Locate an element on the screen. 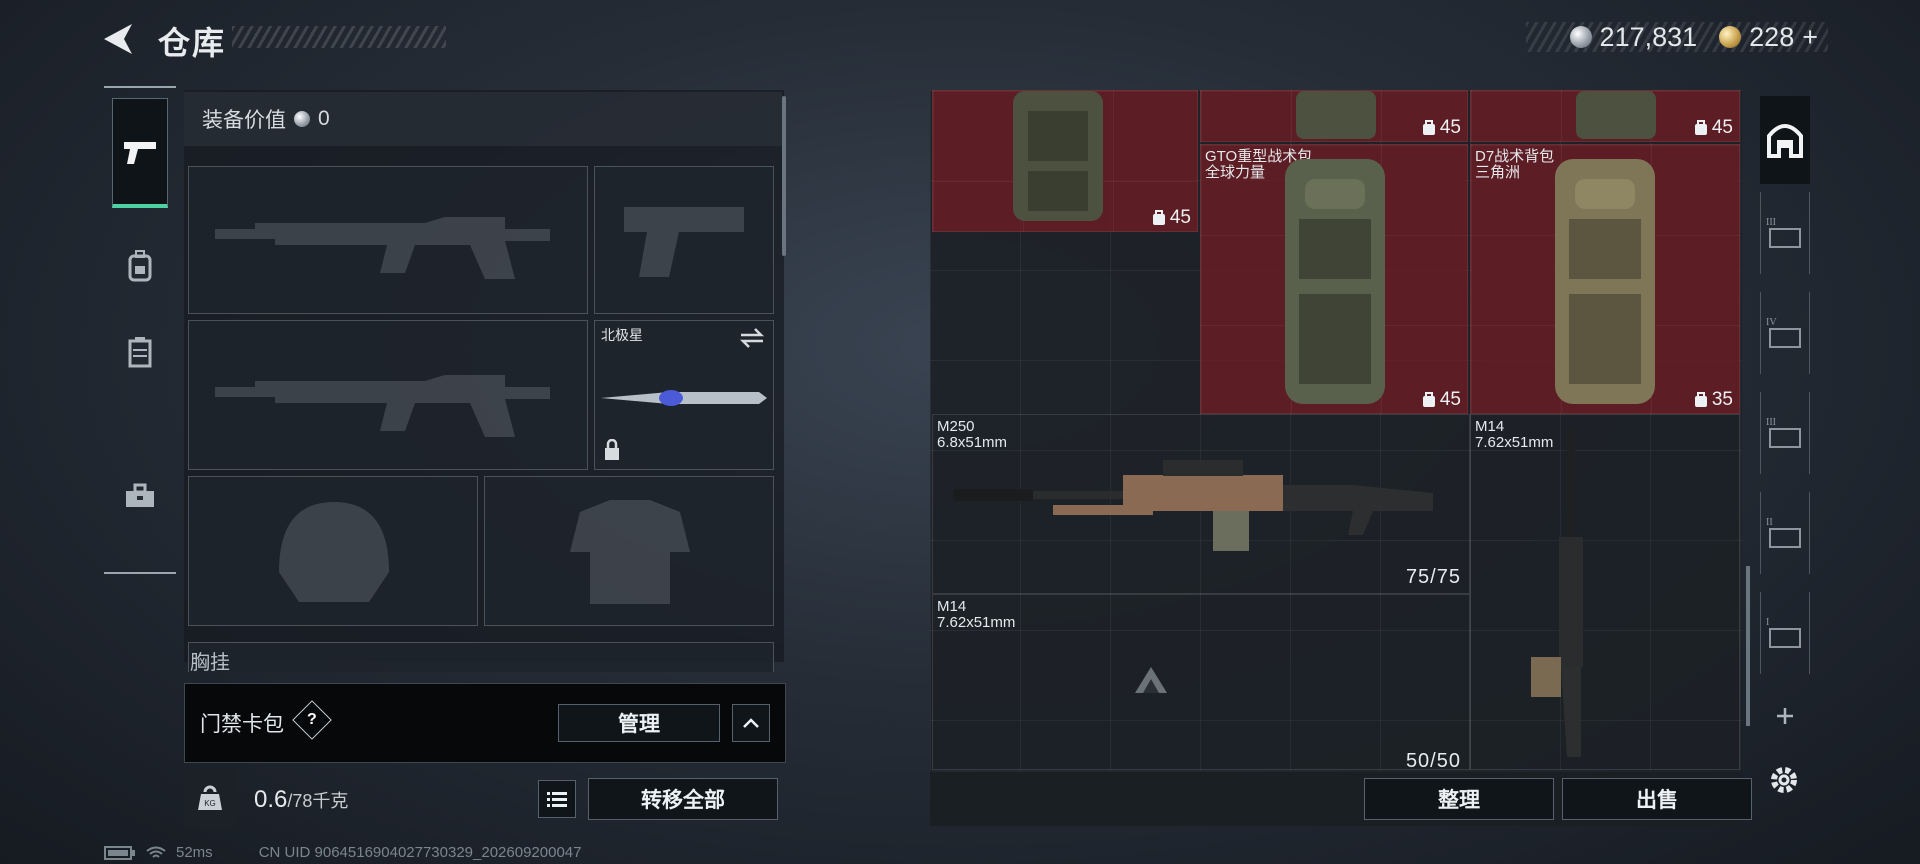 This screenshot has height=864, width=1920. storage-box-icon: I is located at coordinates (1783, 632).